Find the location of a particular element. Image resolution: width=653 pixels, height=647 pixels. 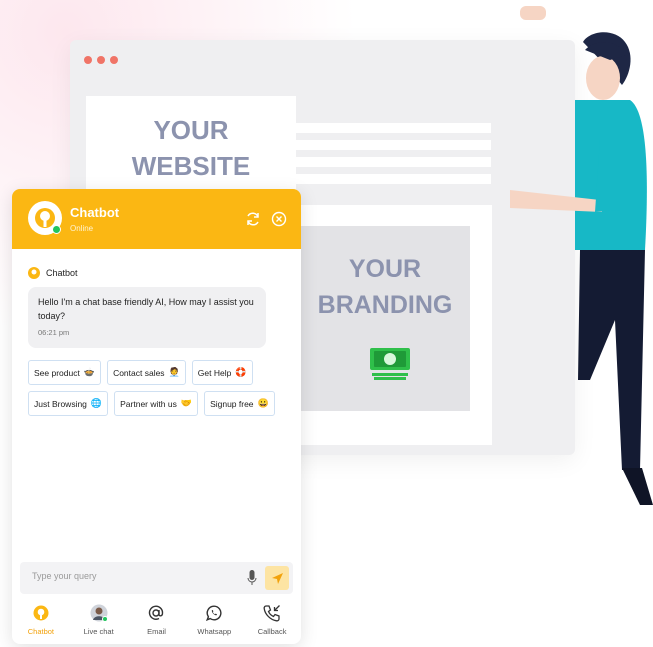

query-input is located at coordinates (132, 576).